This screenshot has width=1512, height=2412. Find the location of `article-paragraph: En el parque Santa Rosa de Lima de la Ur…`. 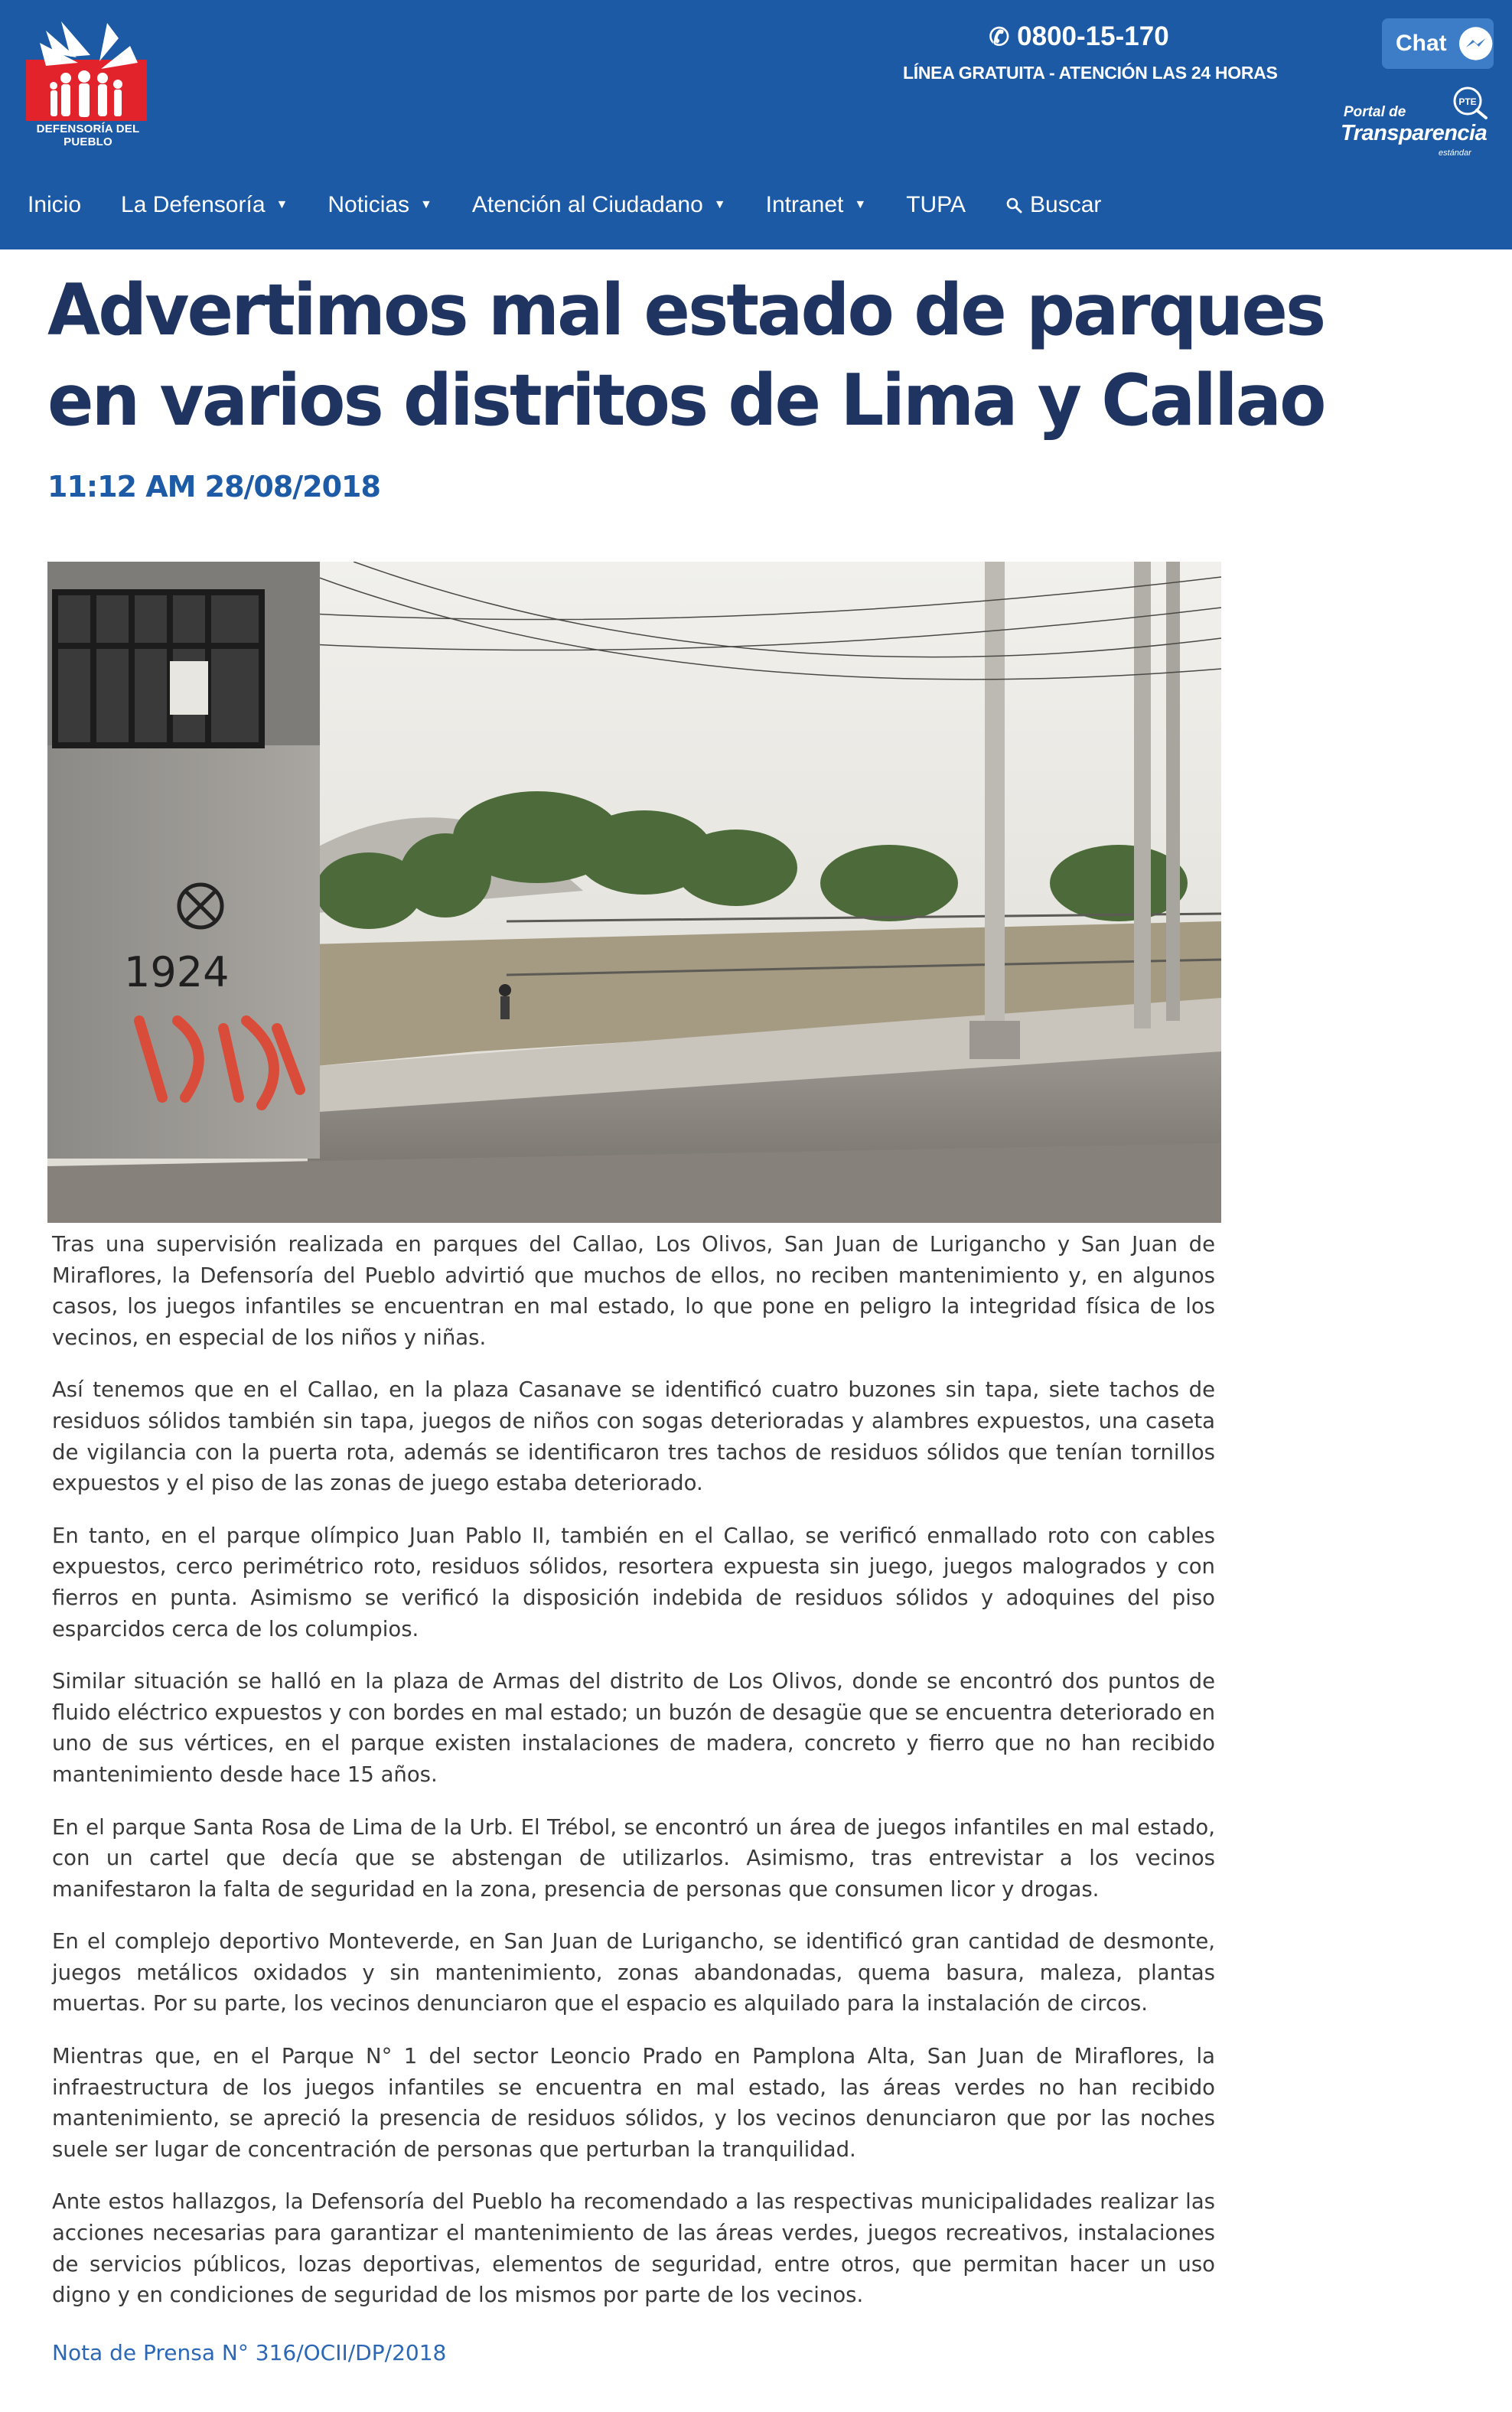

article-paragraph: En el parque Santa Rosa de Lima de la Ur… is located at coordinates (634, 1858).